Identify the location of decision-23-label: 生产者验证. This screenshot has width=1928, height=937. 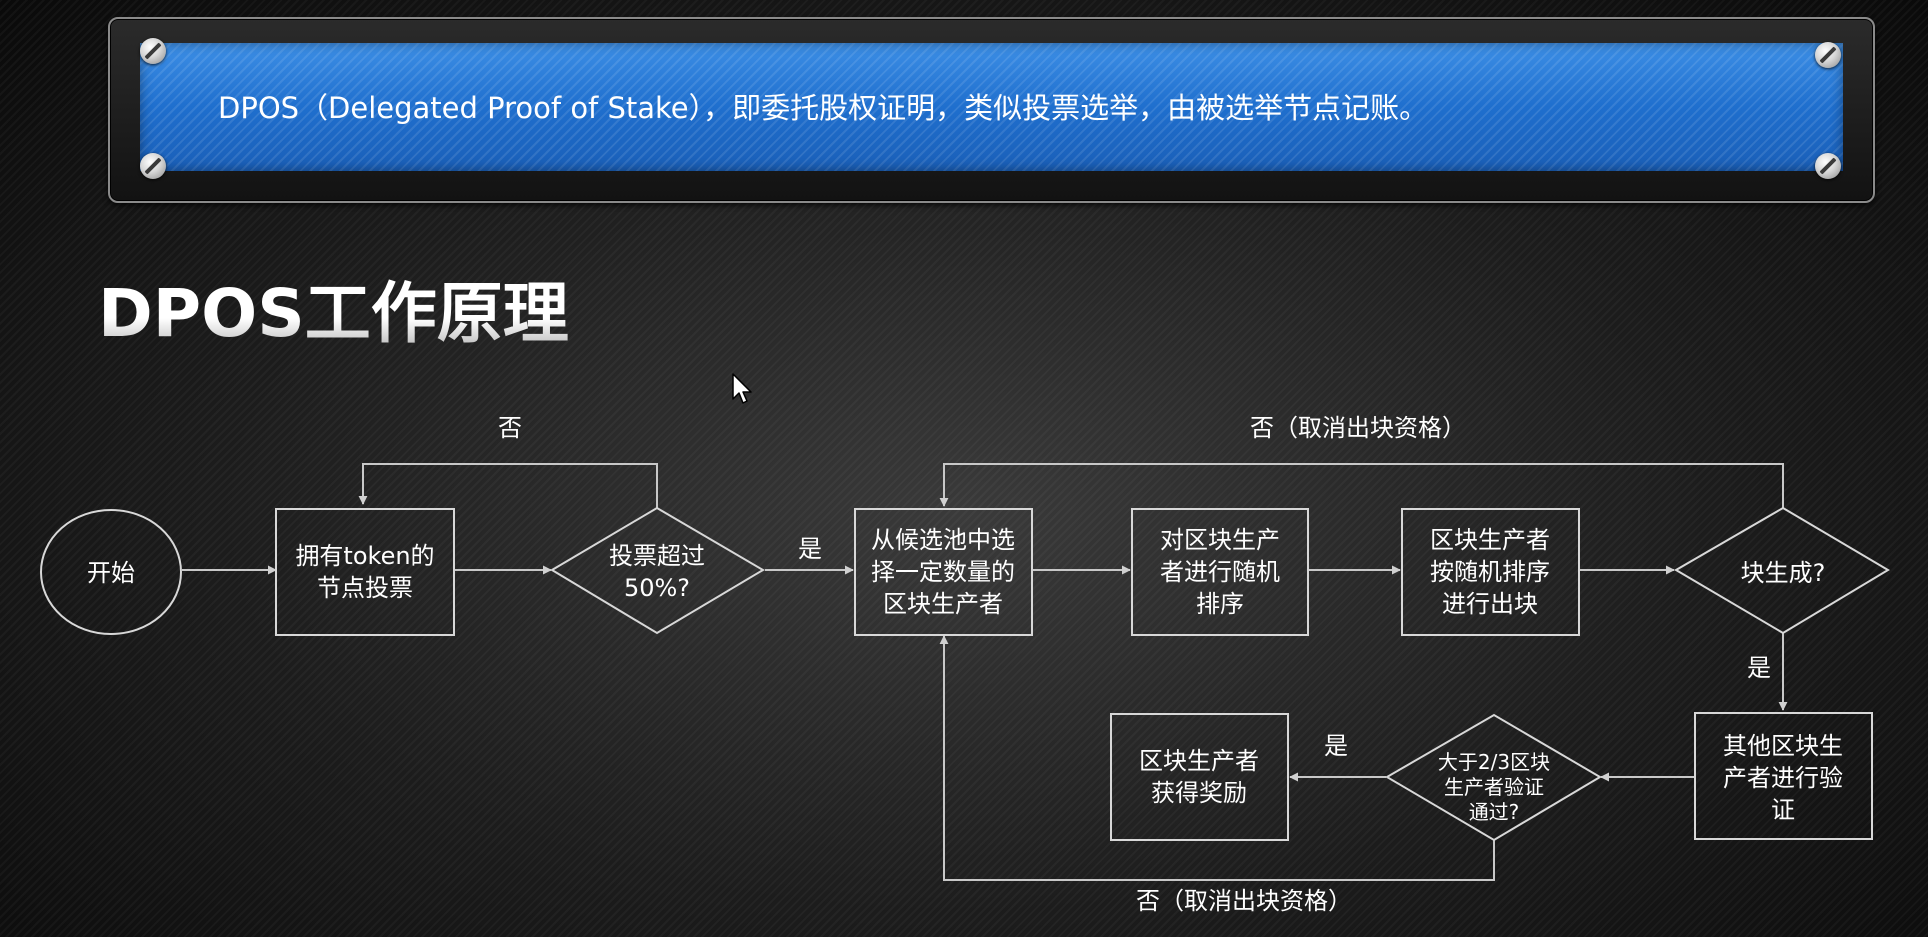
(1494, 787).